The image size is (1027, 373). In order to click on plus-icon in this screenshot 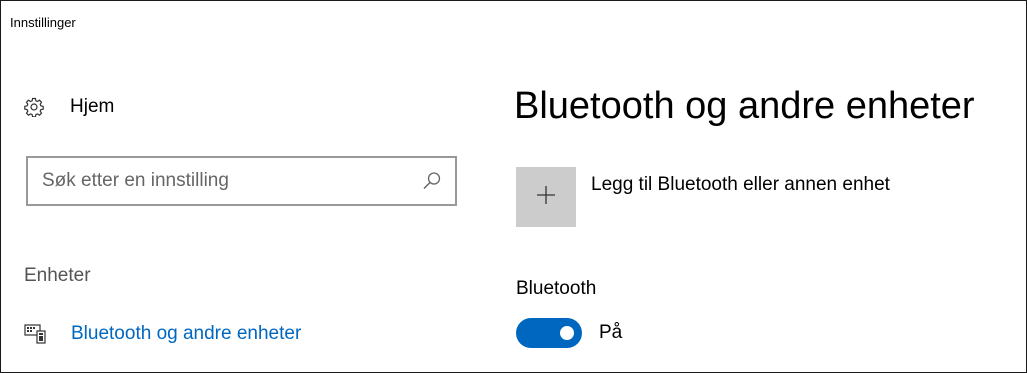, I will do `click(546, 197)`.